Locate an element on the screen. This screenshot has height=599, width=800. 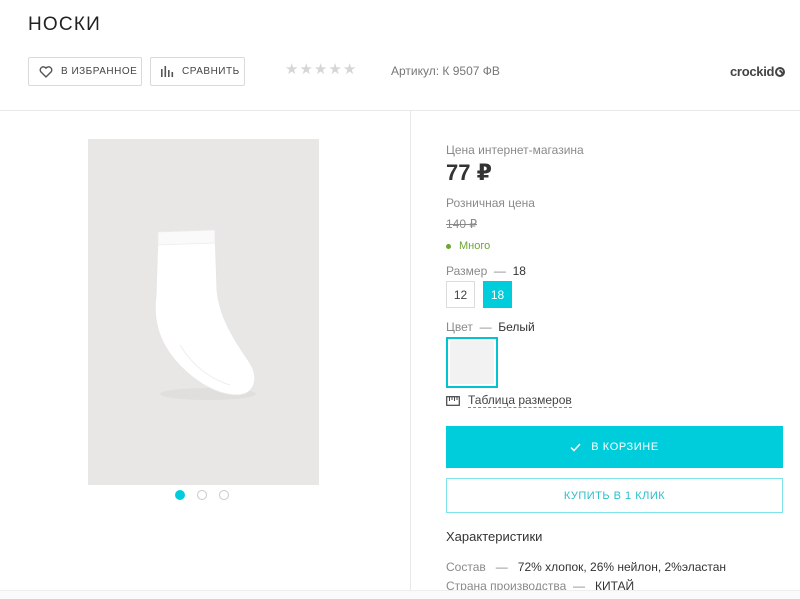
brand-logo: crockid is located at coordinates (758, 71).